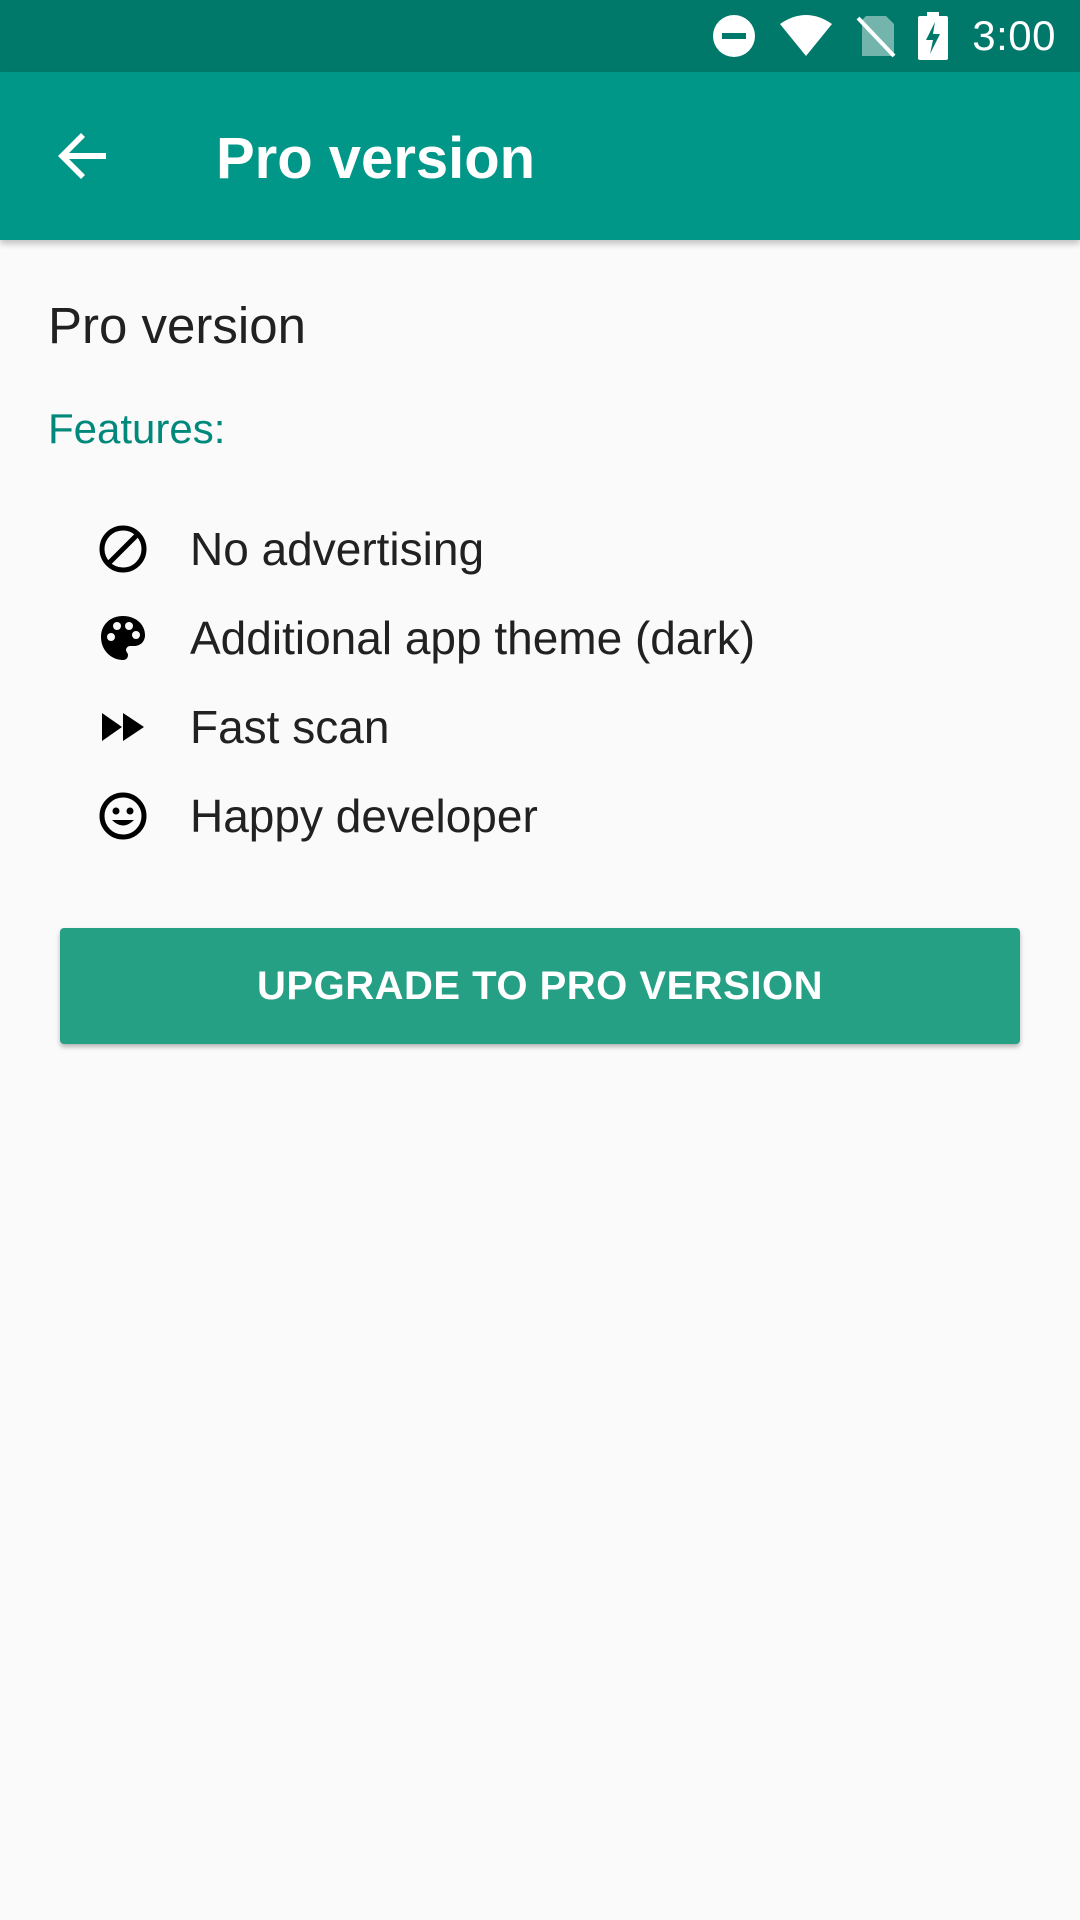  Describe the element at coordinates (177, 325) in the screenshot. I see `page-heading: Pro version` at that location.